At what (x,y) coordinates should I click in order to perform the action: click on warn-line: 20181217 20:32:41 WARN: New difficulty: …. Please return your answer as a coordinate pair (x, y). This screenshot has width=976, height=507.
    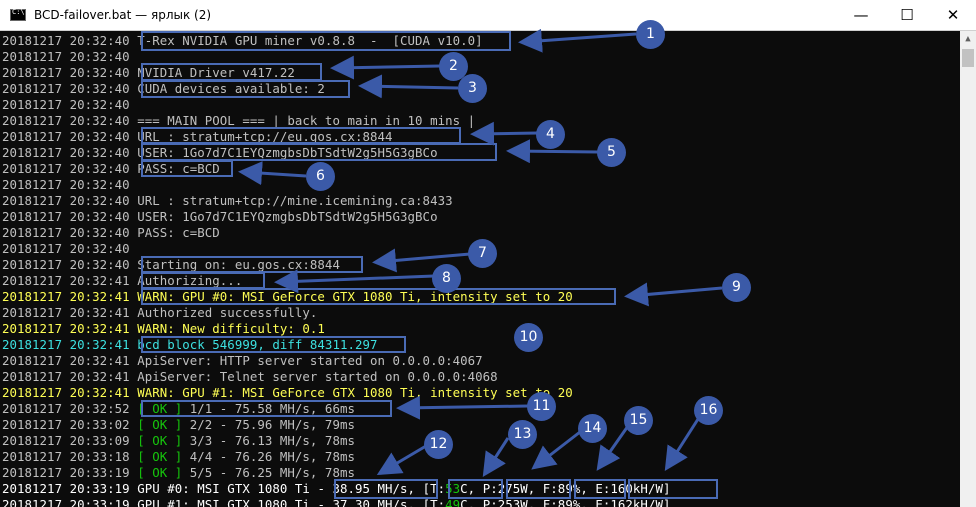
    Looking at the image, I should click on (163, 328).